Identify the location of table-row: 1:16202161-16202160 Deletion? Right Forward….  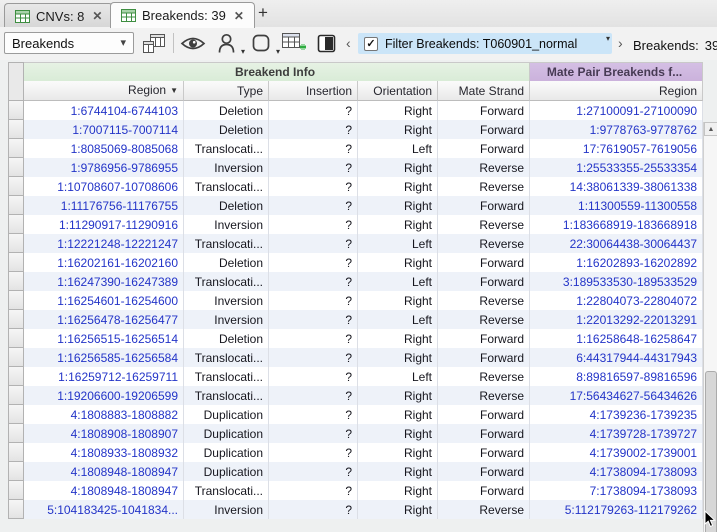
(356, 262).